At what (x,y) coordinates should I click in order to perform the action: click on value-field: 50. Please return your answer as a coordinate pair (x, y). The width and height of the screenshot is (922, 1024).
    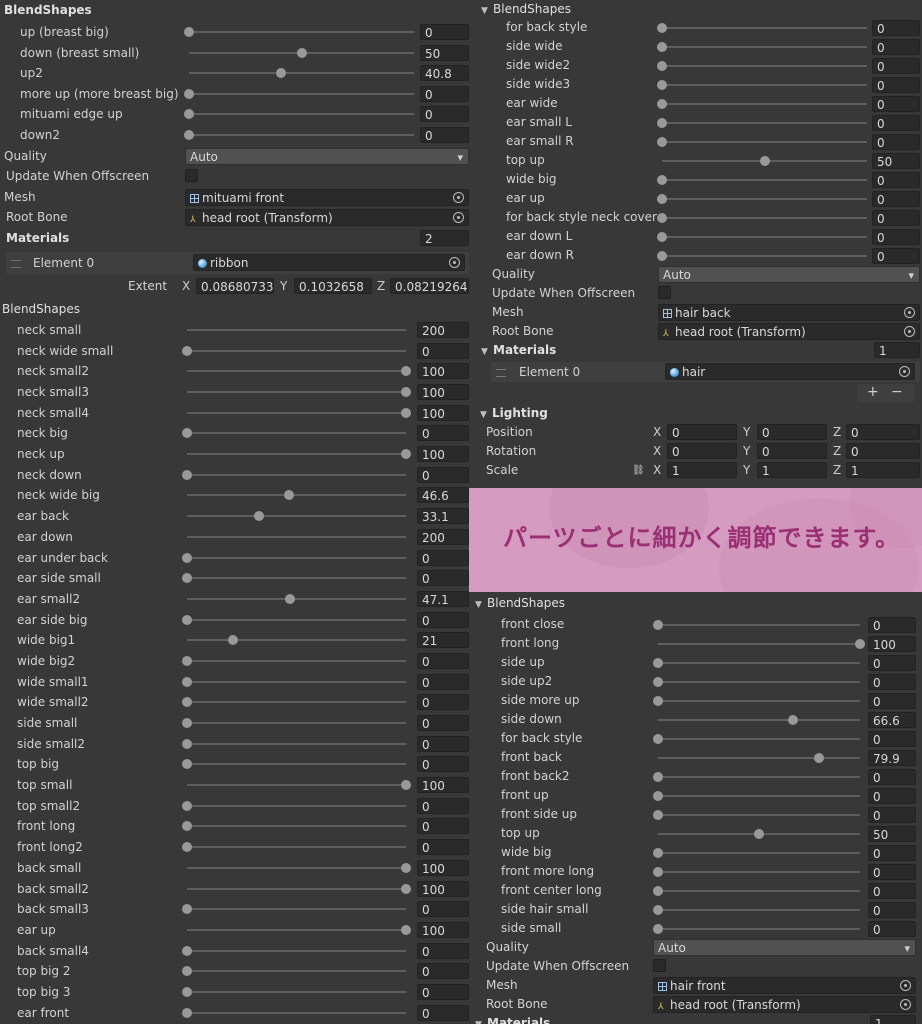
    Looking at the image, I should click on (892, 834).